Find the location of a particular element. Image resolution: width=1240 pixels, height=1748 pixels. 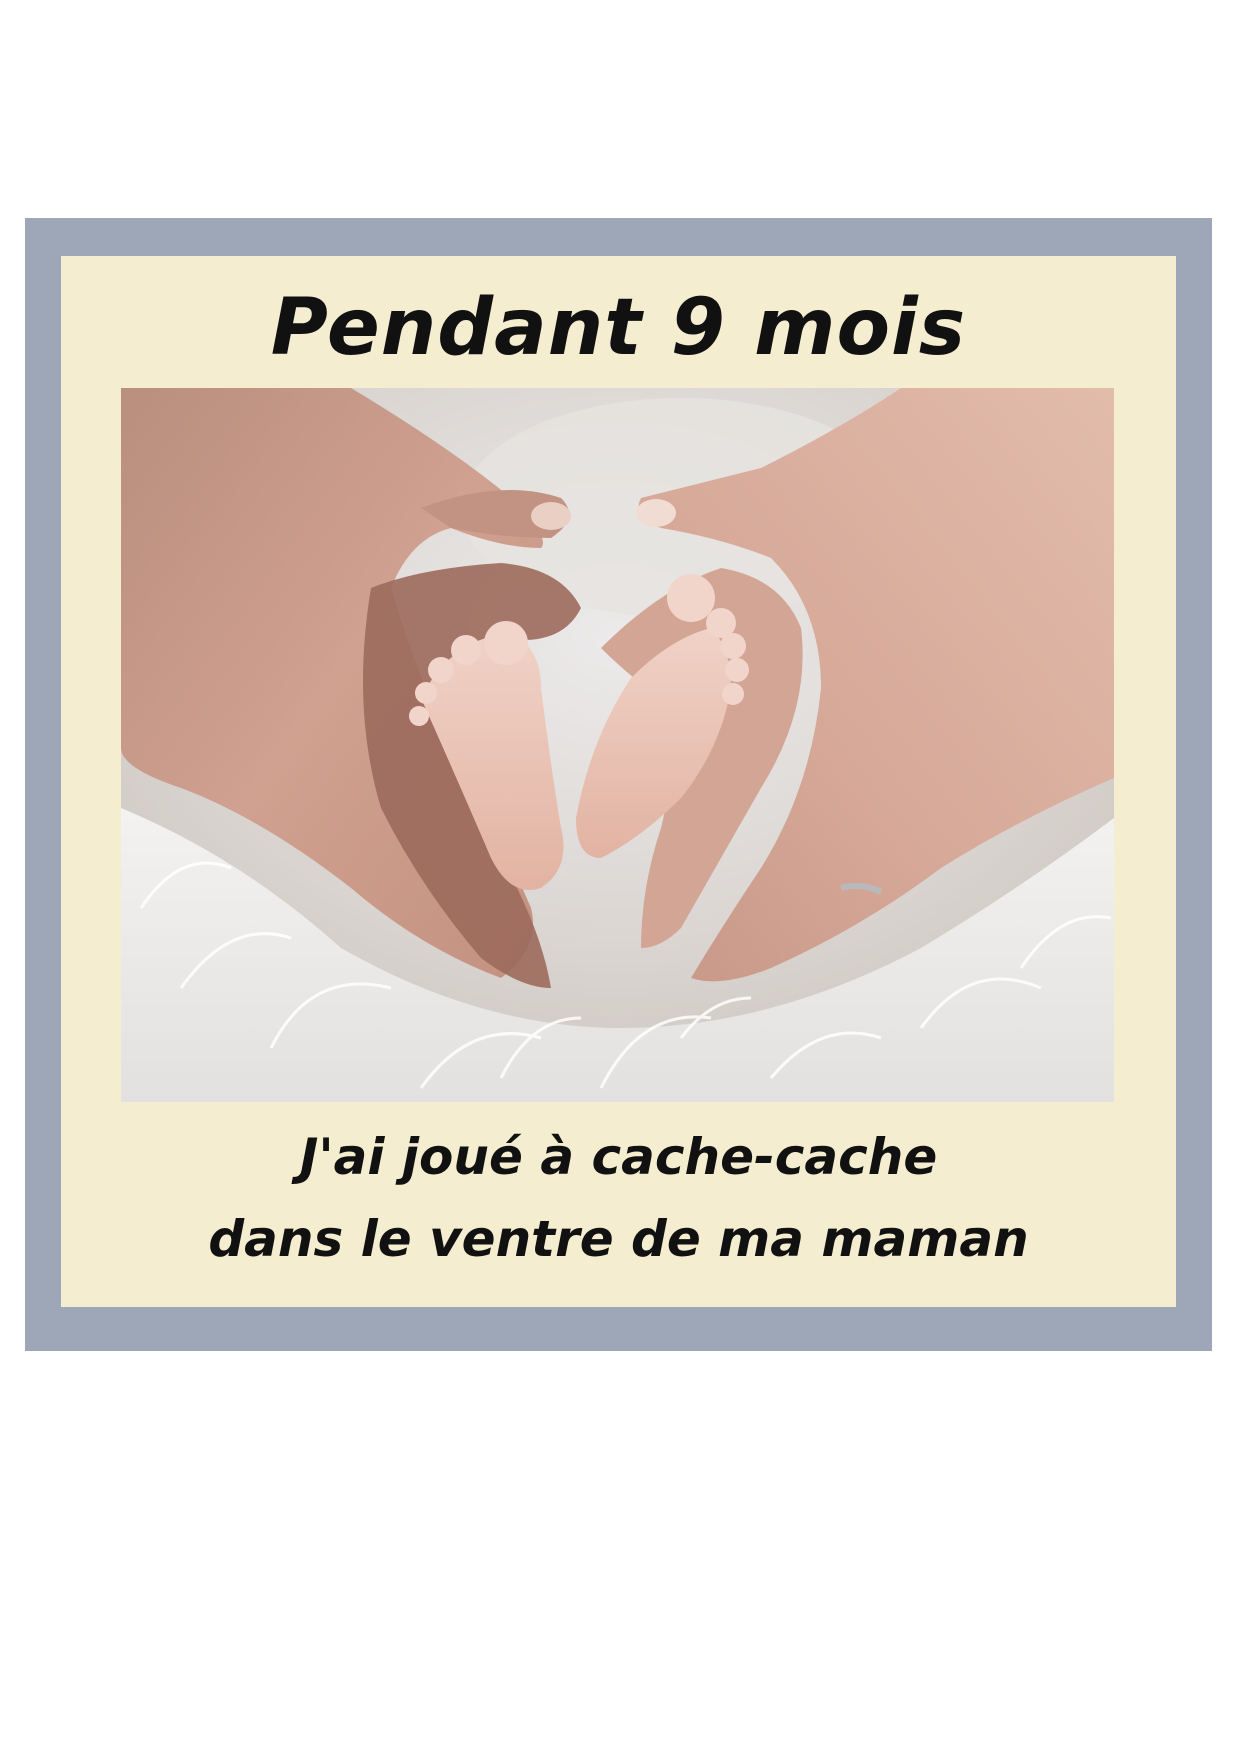

caption-line-1: J'ai joué à cache-cache is located at coordinates (618, 1157).